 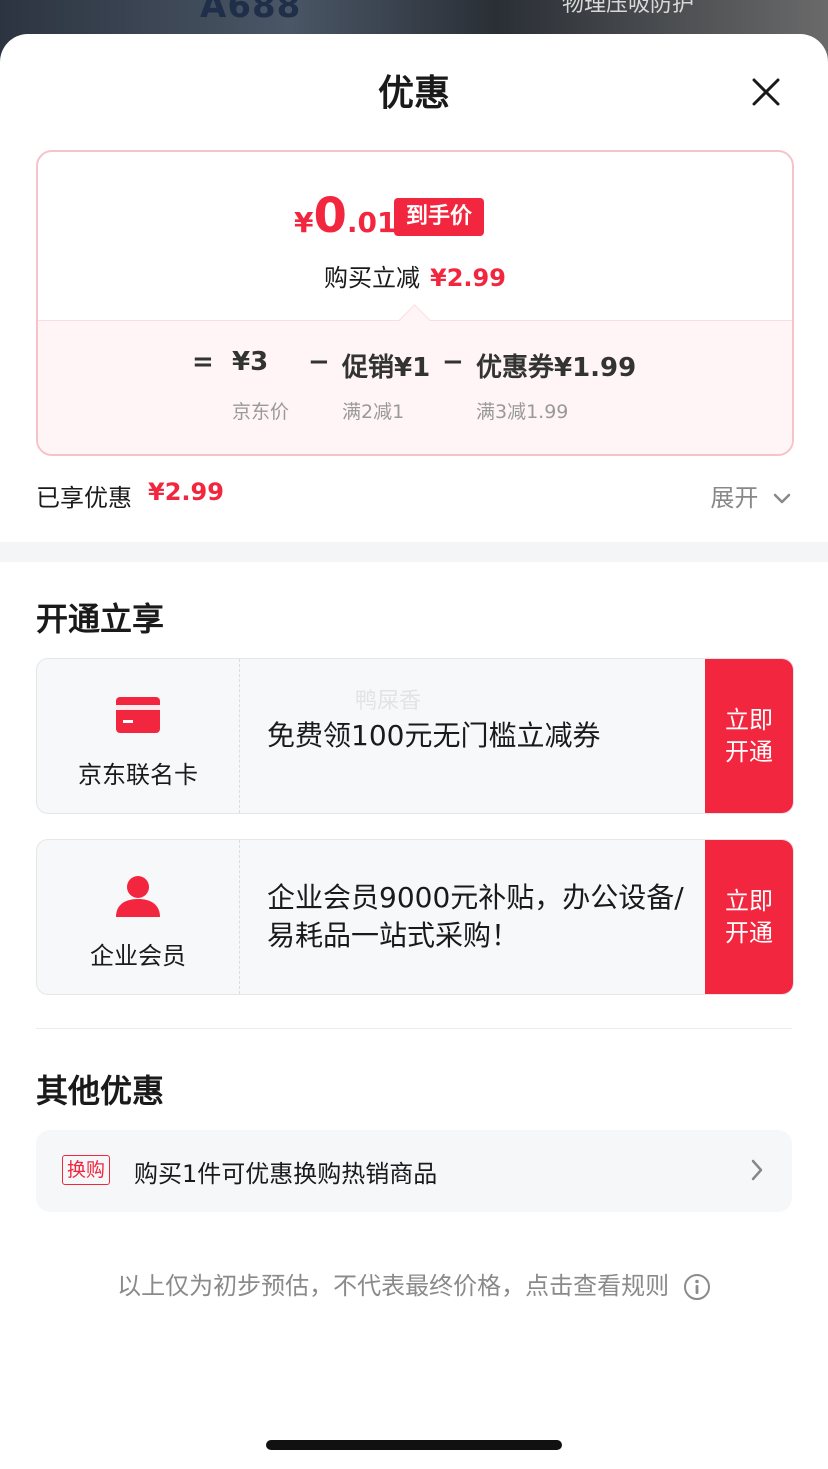 I want to click on currency-symbol: ¥, so click(x=304, y=222).